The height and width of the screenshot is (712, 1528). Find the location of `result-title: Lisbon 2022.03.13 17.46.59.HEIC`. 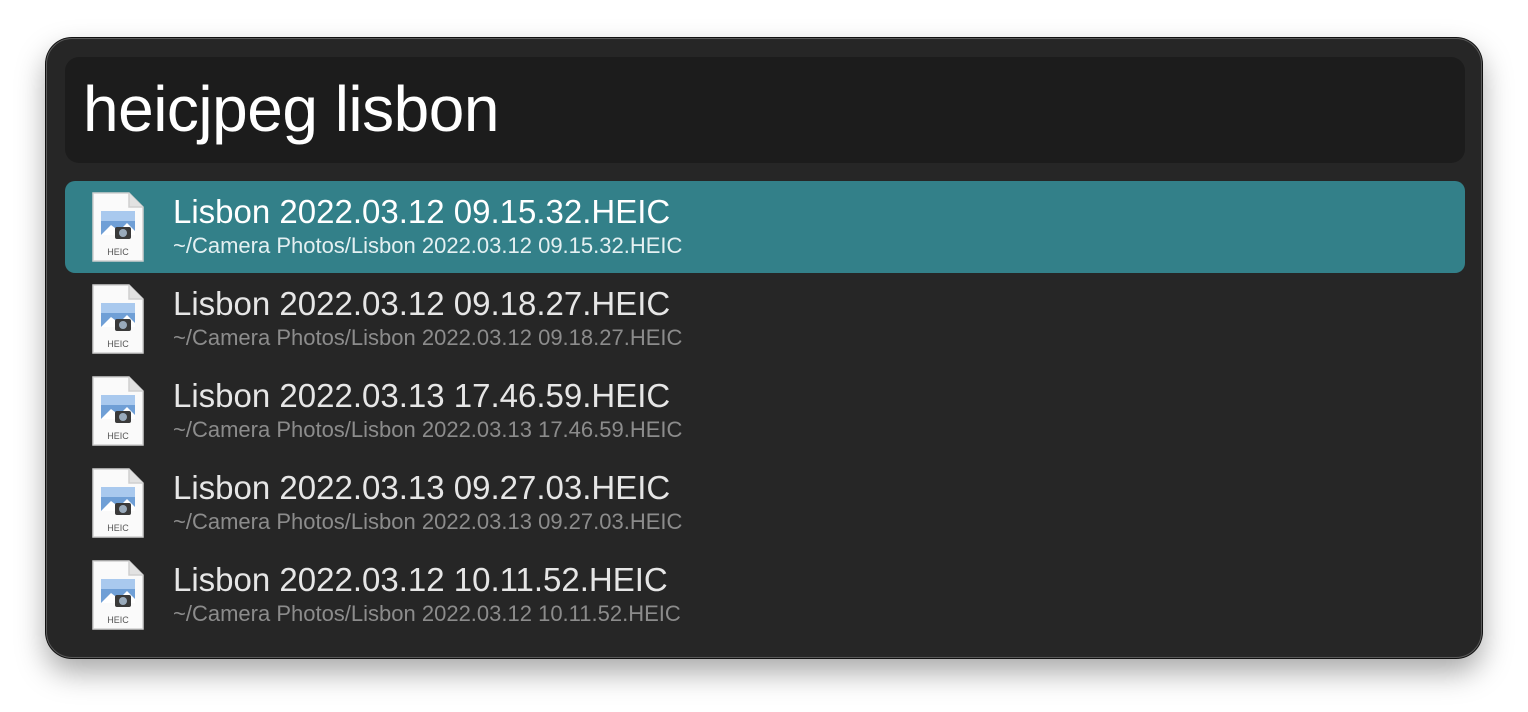

result-title: Lisbon 2022.03.13 17.46.59.HEIC is located at coordinates (422, 395).